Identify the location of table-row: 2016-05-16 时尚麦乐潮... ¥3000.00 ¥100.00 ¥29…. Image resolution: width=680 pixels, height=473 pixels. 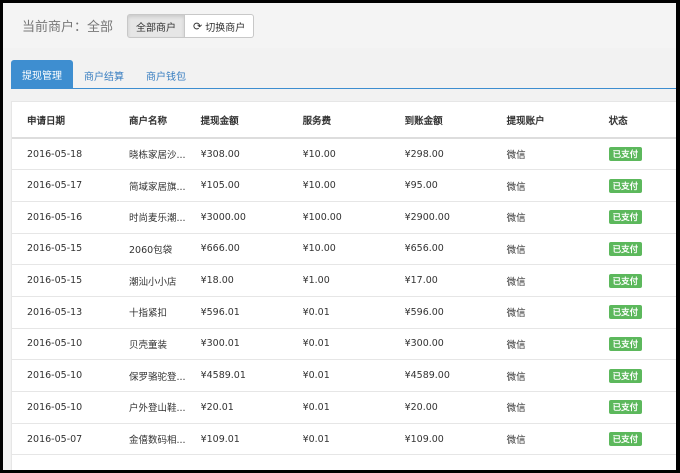
(344, 217).